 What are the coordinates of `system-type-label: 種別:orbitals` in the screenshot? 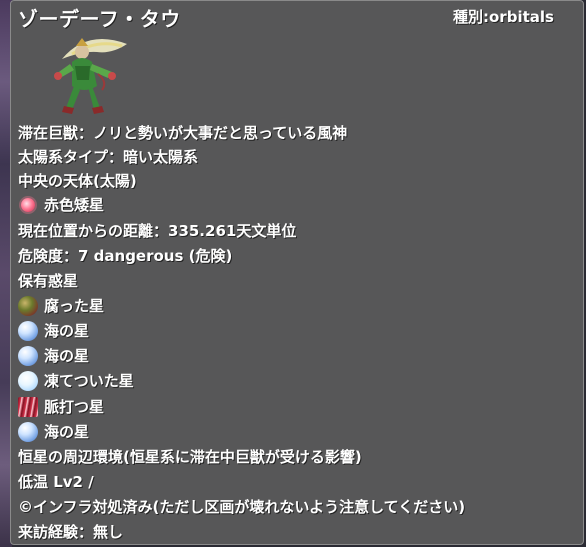 It's located at (503, 17).